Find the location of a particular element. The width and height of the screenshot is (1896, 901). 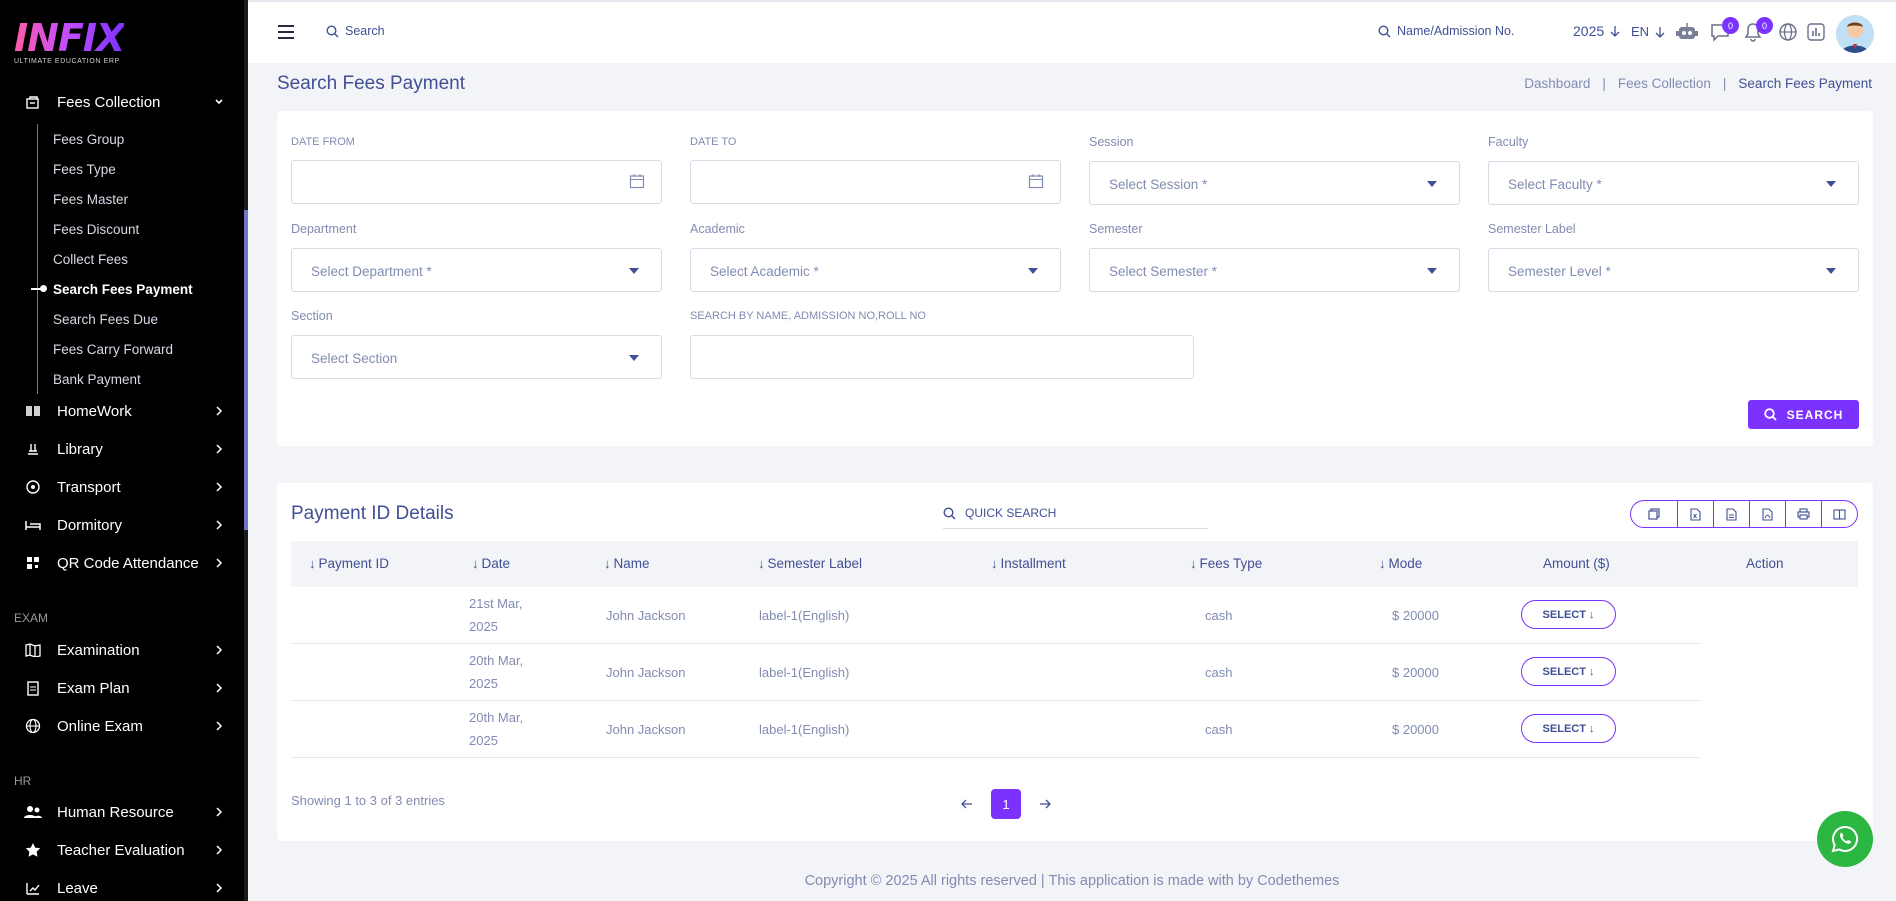

top-navbar: Search Name/Admission No. 2025 EN 0 0 is located at coordinates (1072, 31).